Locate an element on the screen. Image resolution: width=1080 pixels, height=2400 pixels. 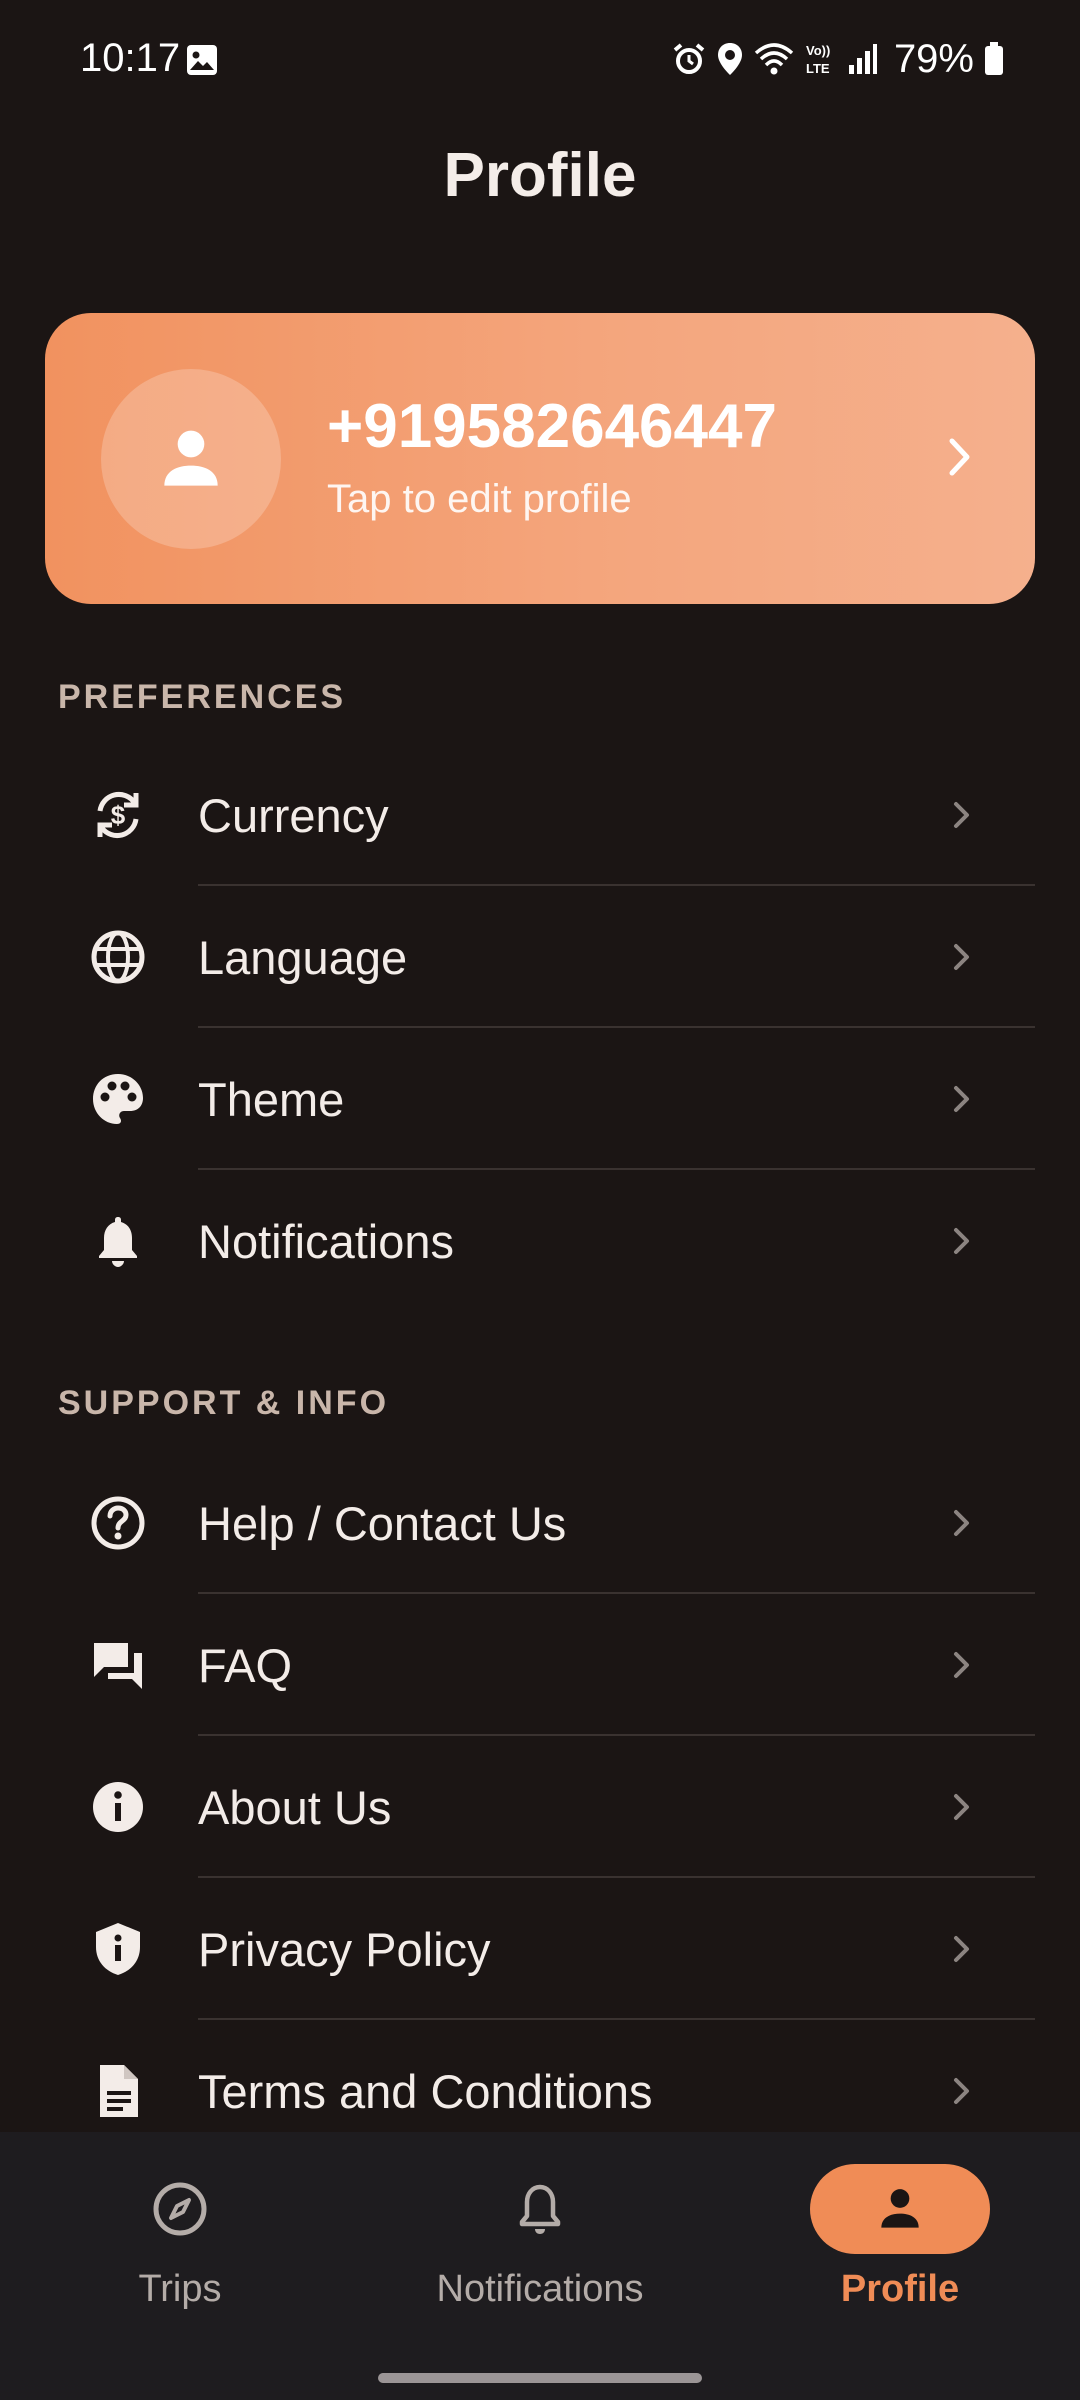
menu-item-label: About Us is located at coordinates (295, 1807).